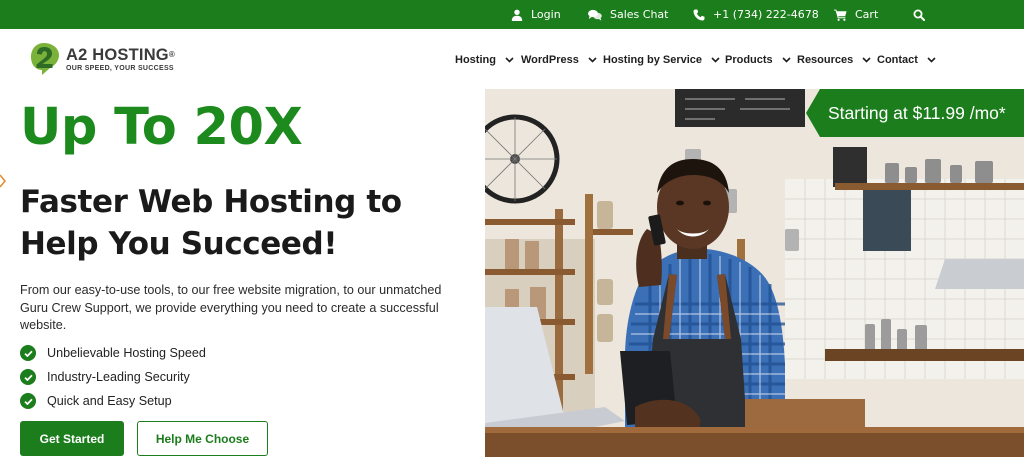 This screenshot has height=457, width=1024. Describe the element at coordinates (897, 60) in the screenshot. I see `nav-item-label: Contact` at that location.